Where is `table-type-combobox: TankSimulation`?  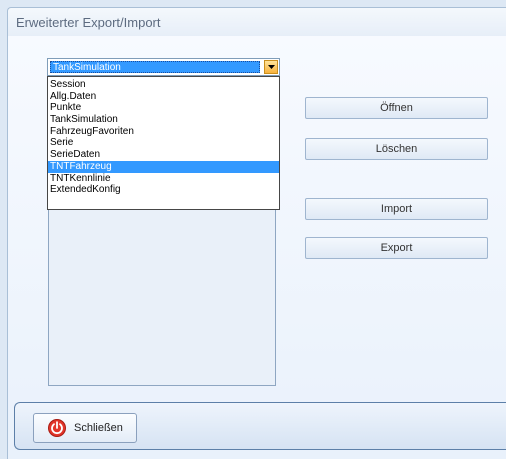
table-type-combobox: TankSimulation is located at coordinates (163, 67).